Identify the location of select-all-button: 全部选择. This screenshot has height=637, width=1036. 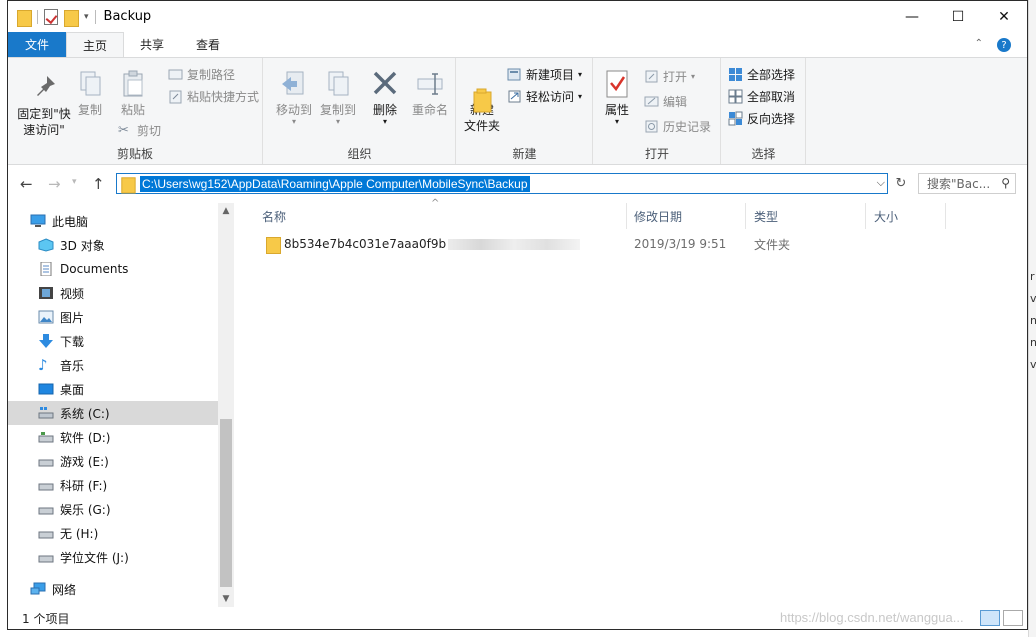
(761, 74).